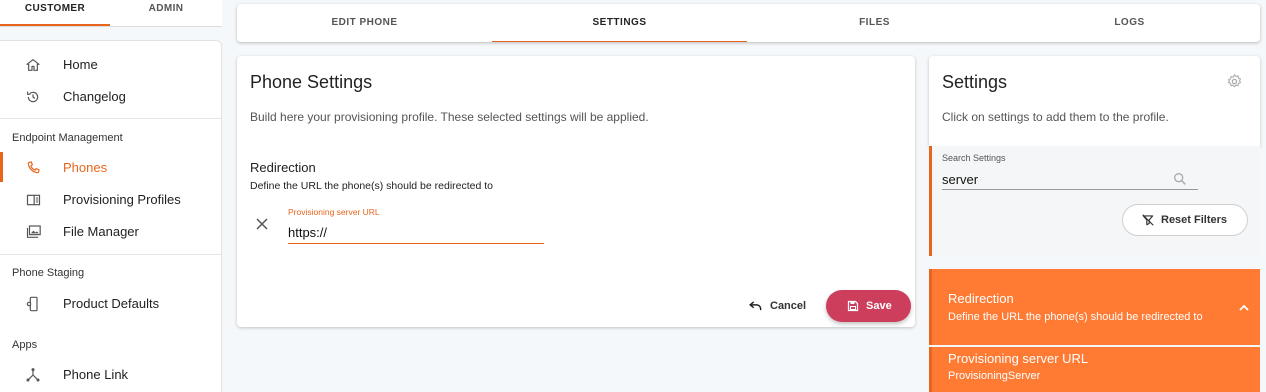 The width and height of the screenshot is (1266, 392). What do you see at coordinates (974, 158) in the screenshot?
I see `search-label: Search Settings` at bounding box center [974, 158].